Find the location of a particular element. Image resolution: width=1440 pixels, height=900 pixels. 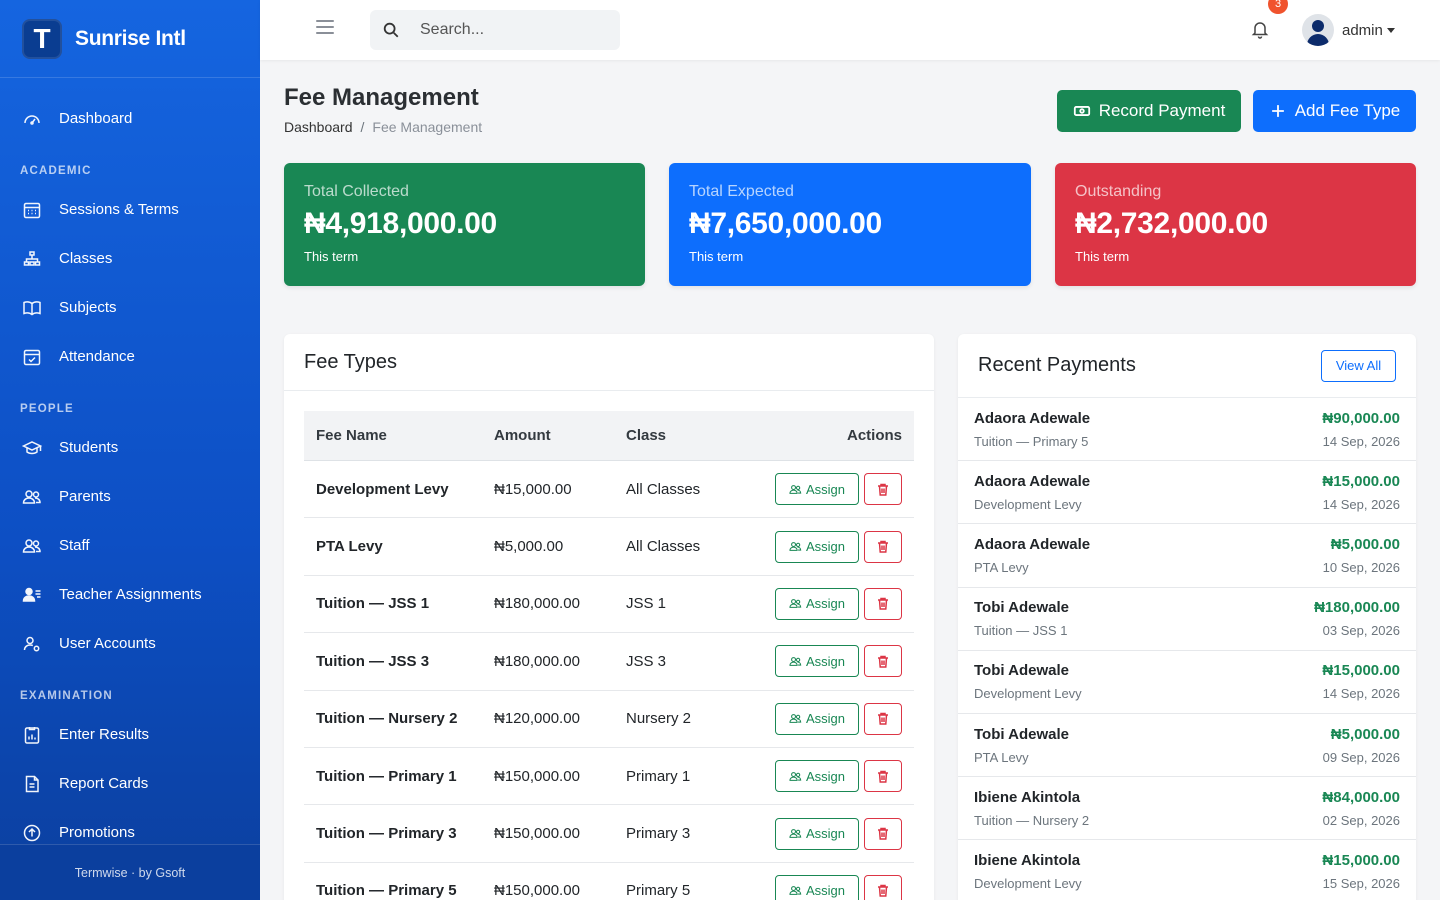

payment-date: 14 Sep, 2026 is located at coordinates (1361, 694).